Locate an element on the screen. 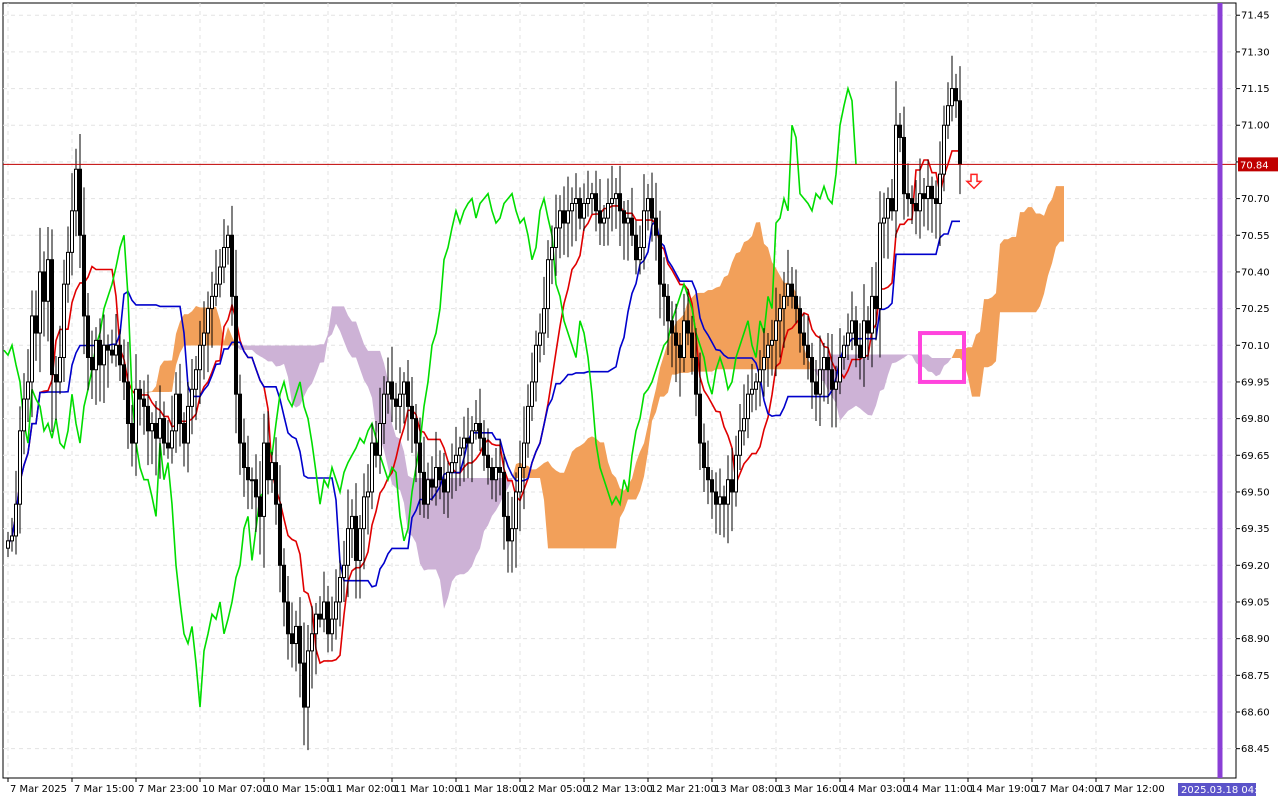 This screenshot has width=1280, height=800. y-tick-label: 71.15 is located at coordinates (1255, 89).